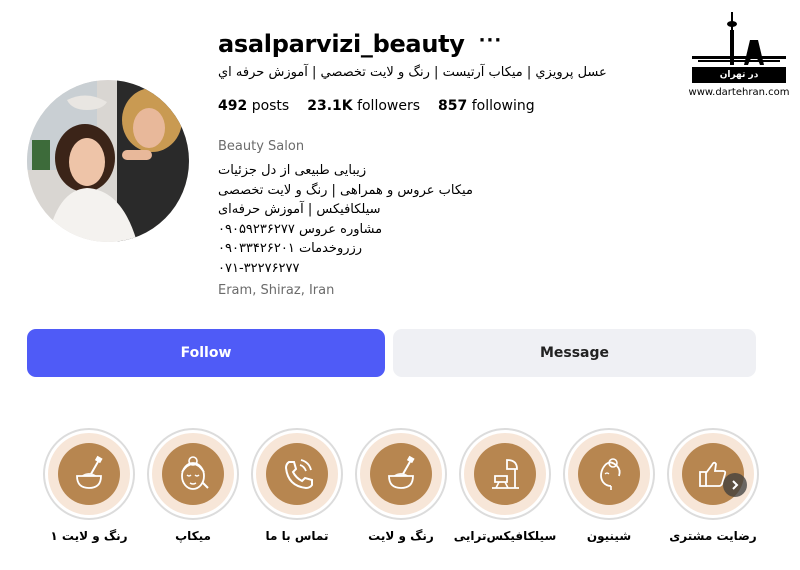 This screenshot has height=570, width=800. Describe the element at coordinates (259, 268) in the screenshot. I see `bio-line: ۰۷۱-۳۲۲۷۶۲۷۷` at that location.